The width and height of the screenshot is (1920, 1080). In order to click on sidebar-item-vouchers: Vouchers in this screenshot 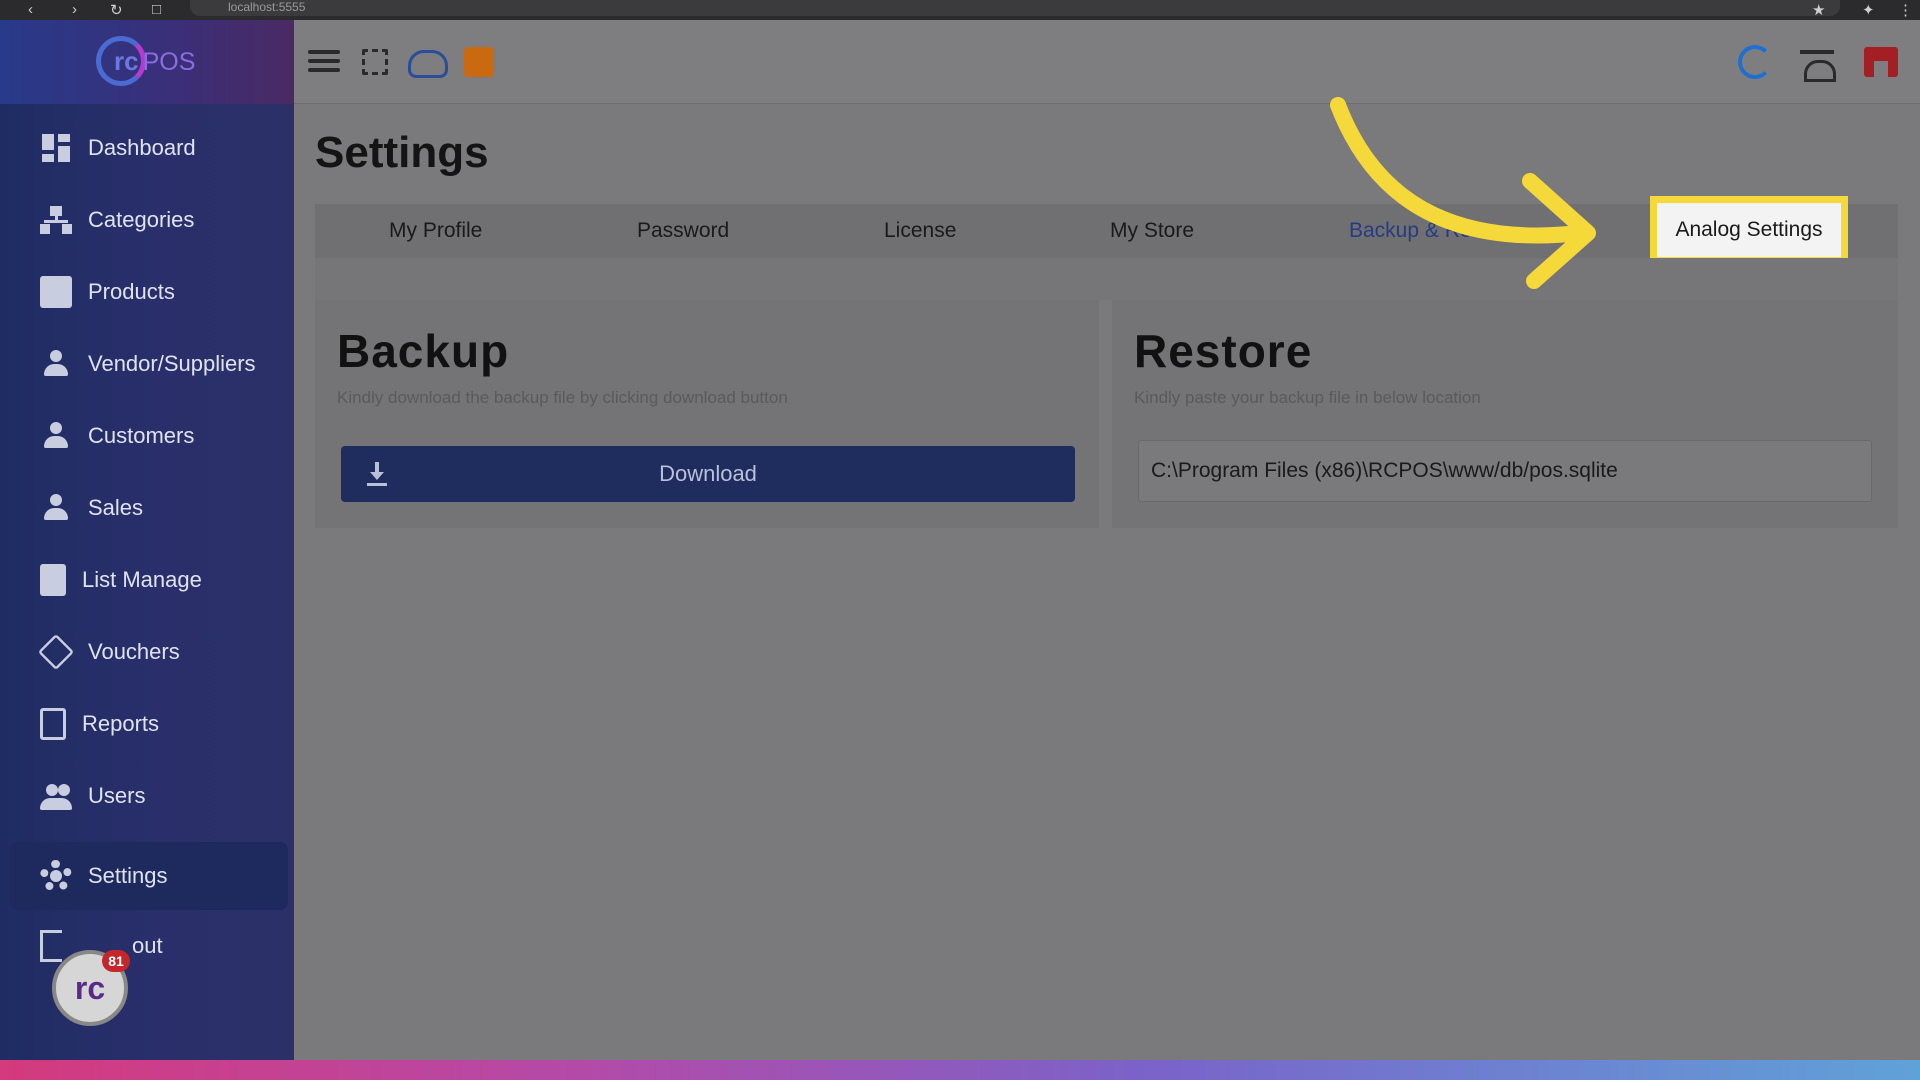, I will do `click(149, 652)`.